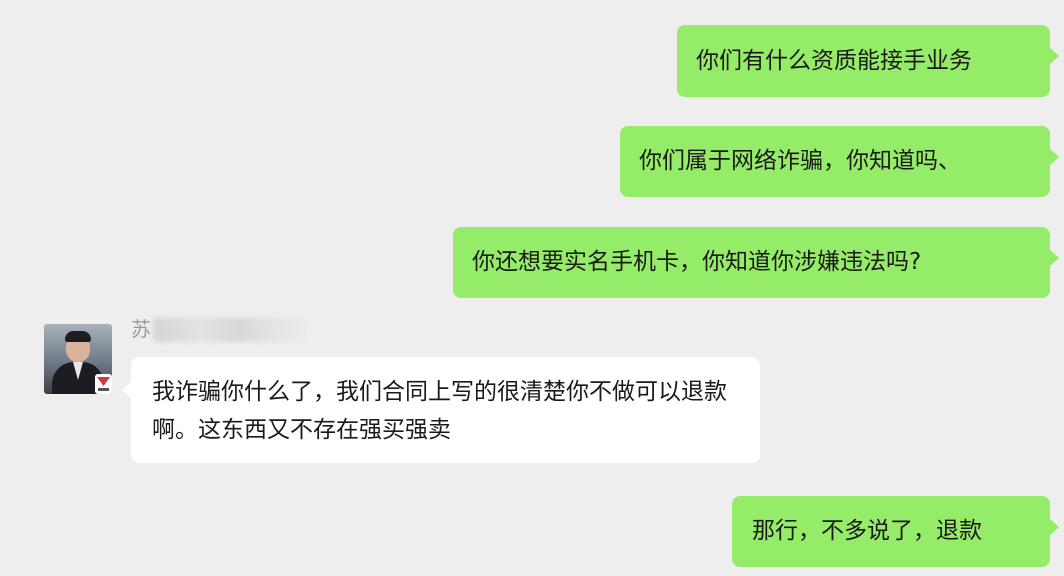 Image resolution: width=1064 pixels, height=576 pixels. I want to click on message-text: 我诈骗你什么了，我们合同上写的很清楚你不做可以退款啊。这东西又不存在强买强卖, so click(439, 411).